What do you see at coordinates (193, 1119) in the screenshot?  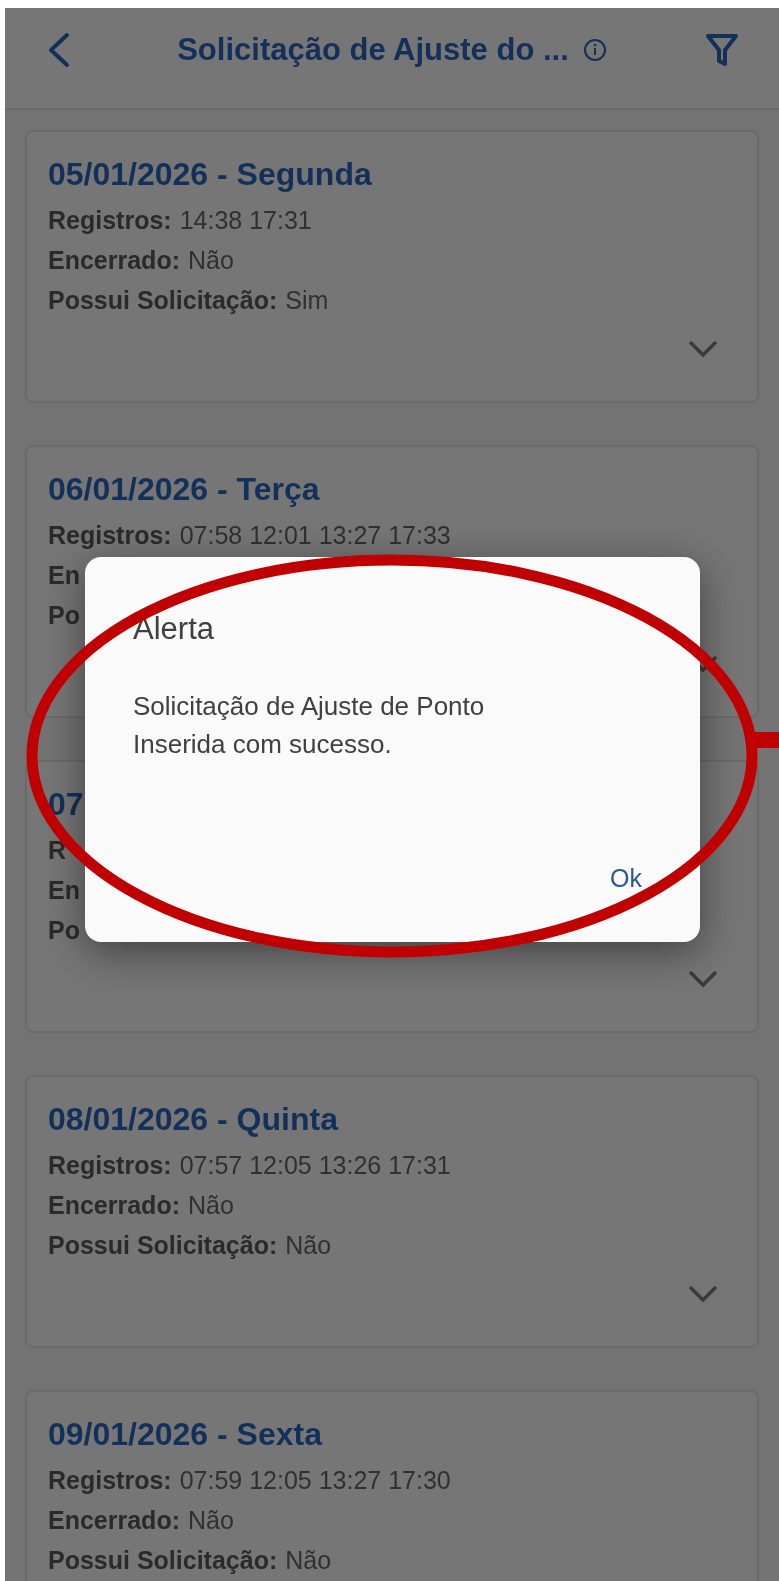 I see `card-date: 08/01/2026 - Quinta` at bounding box center [193, 1119].